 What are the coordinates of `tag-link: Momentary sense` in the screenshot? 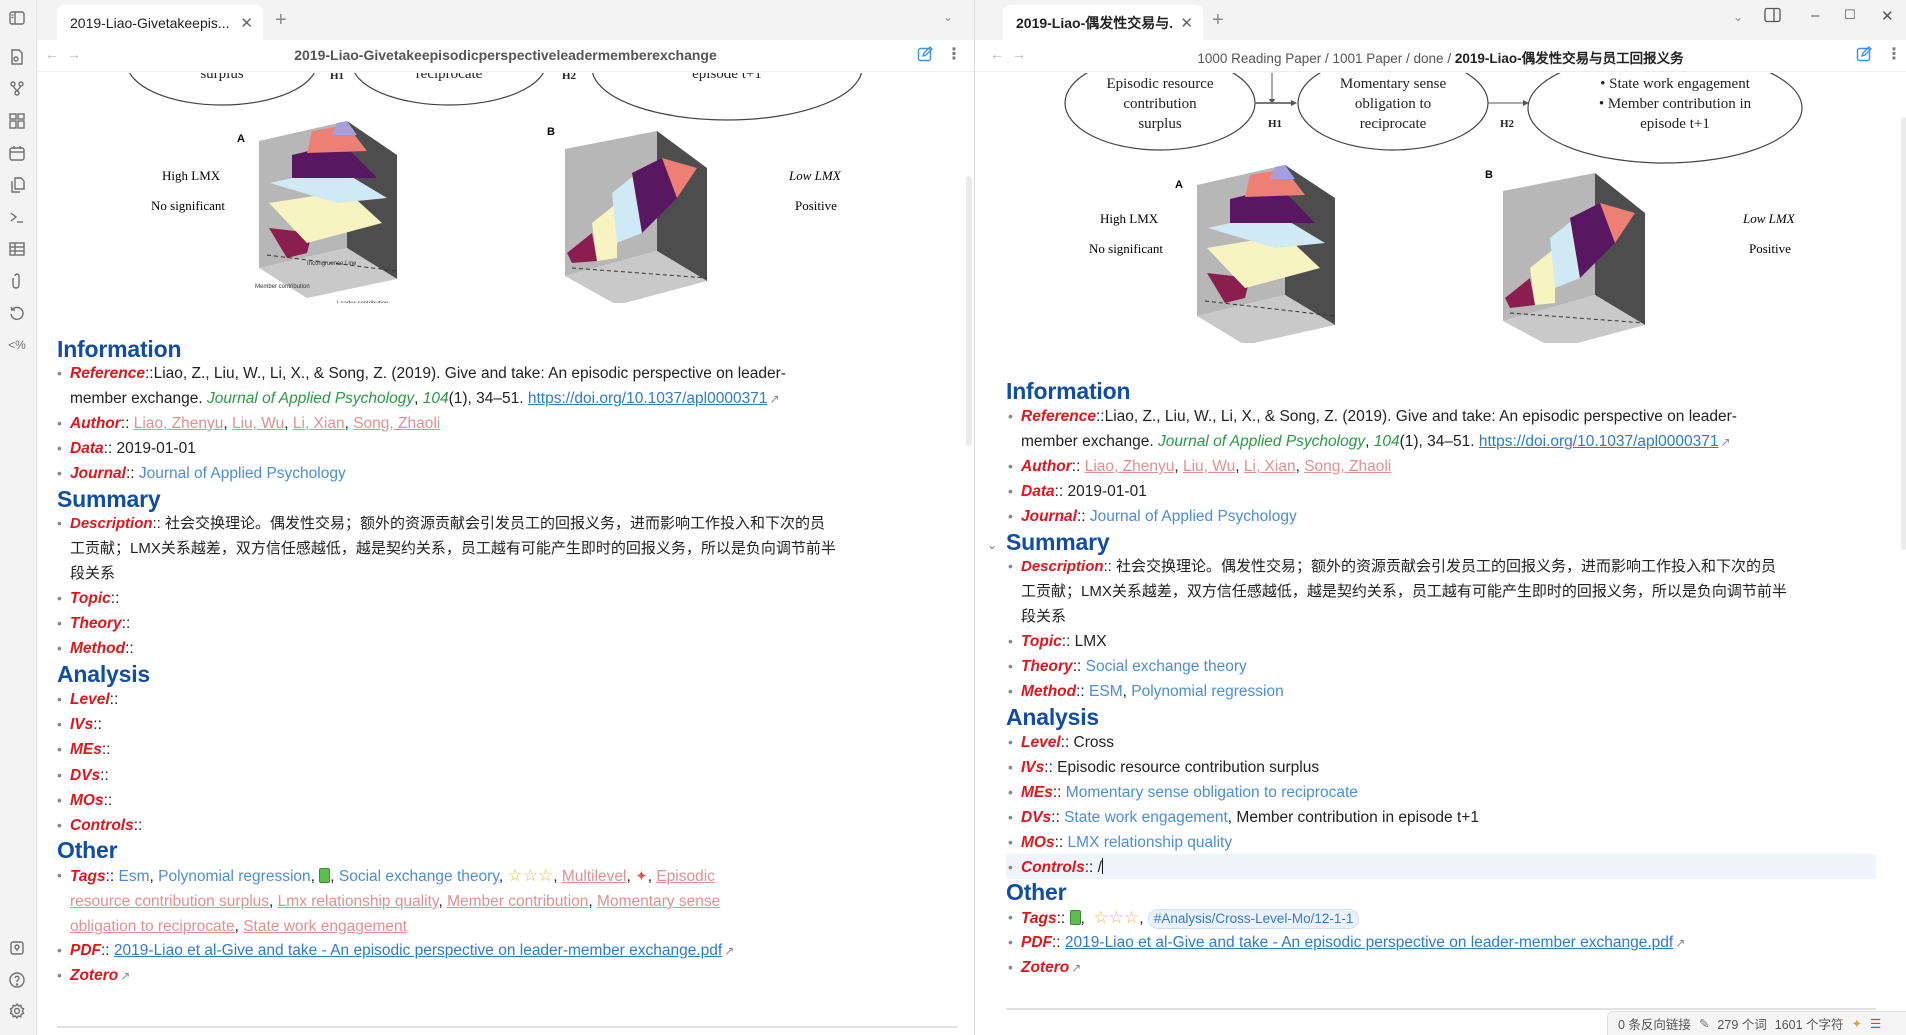 It's located at (658, 901).